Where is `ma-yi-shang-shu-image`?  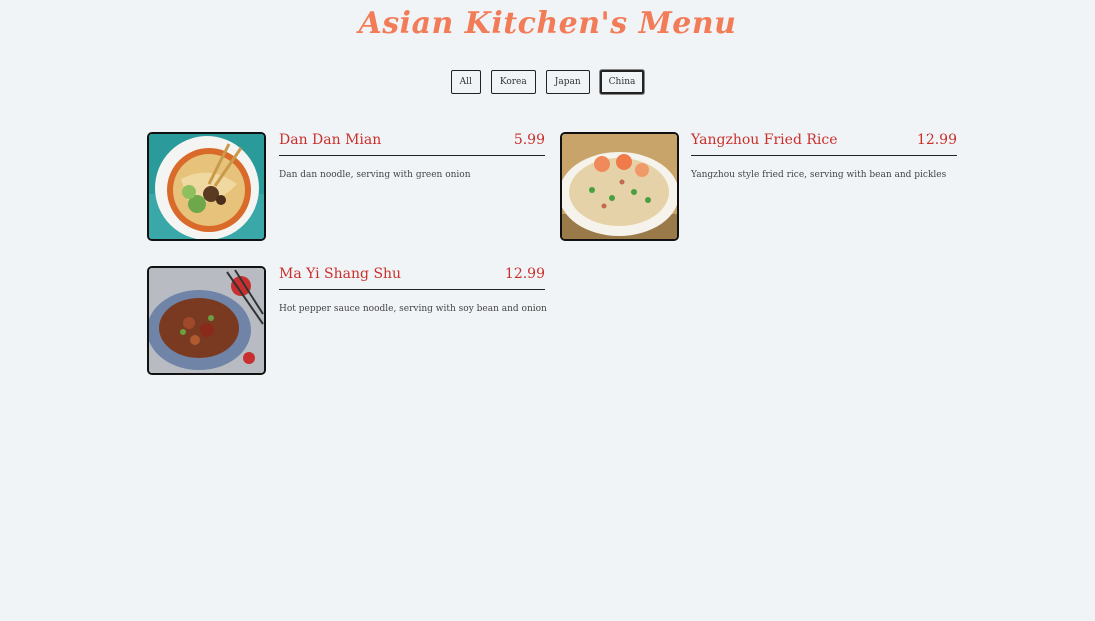 ma-yi-shang-shu-image is located at coordinates (206, 320).